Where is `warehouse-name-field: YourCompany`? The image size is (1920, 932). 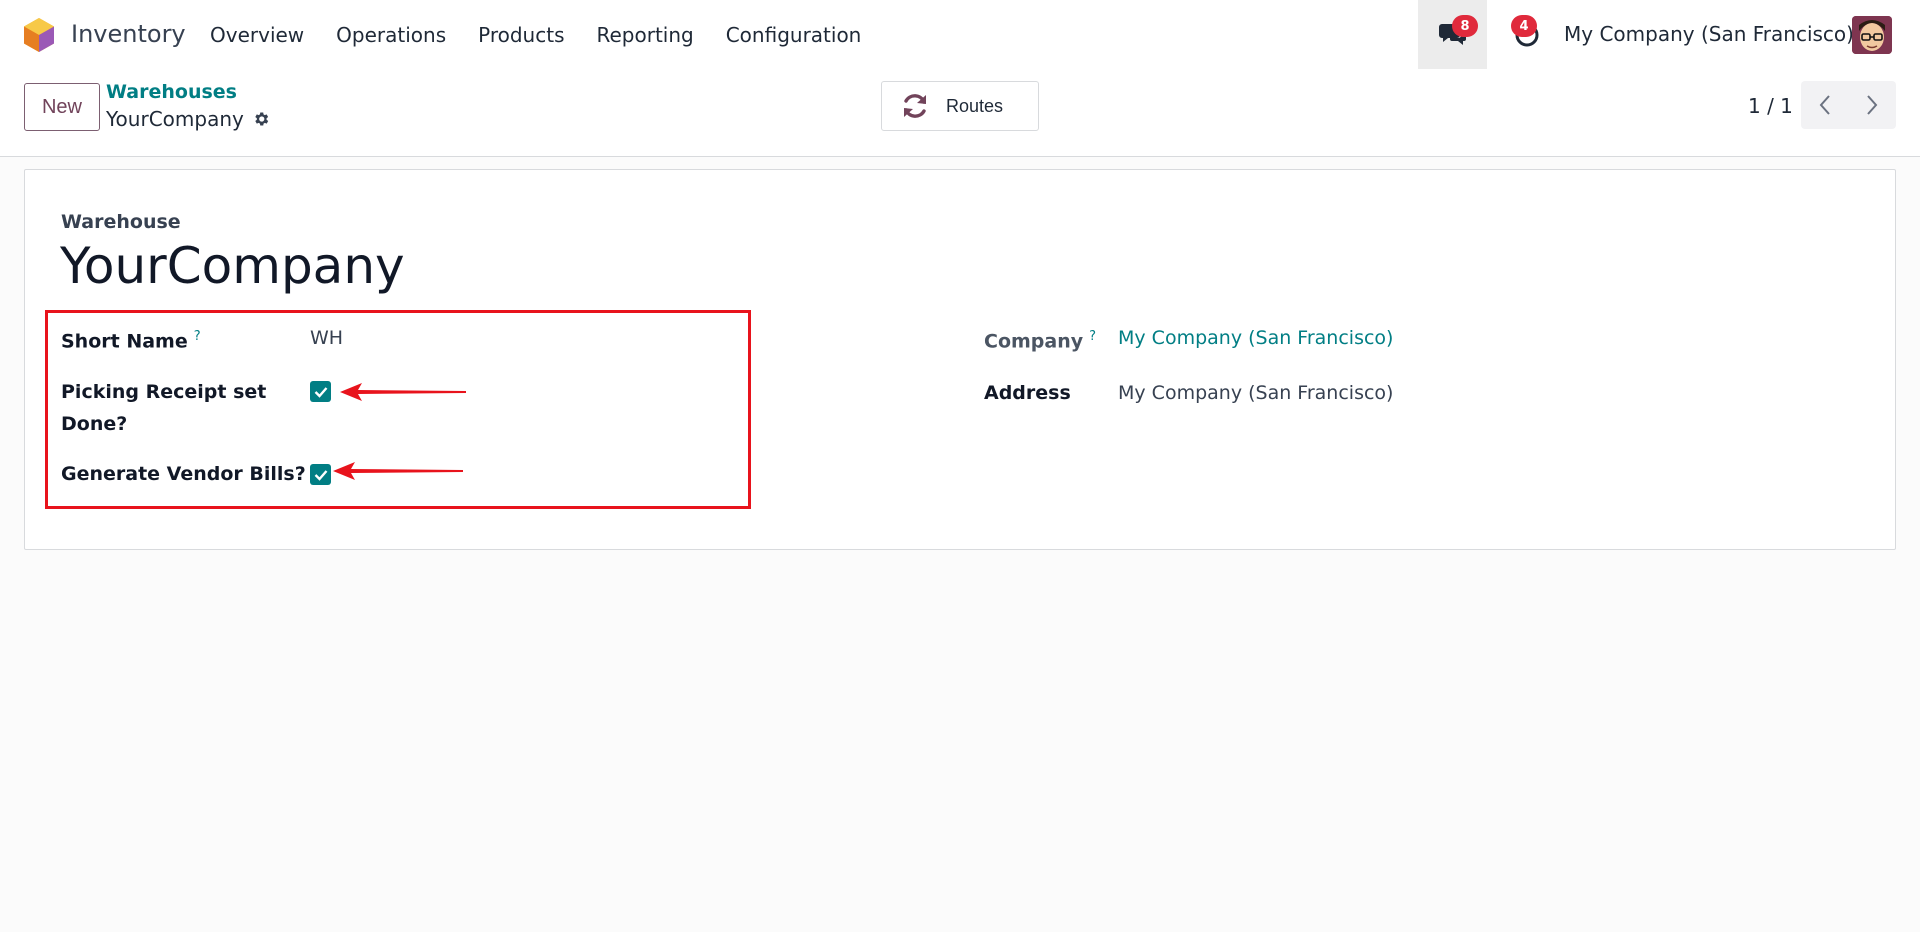
warehouse-name-field: YourCompany is located at coordinates (232, 266).